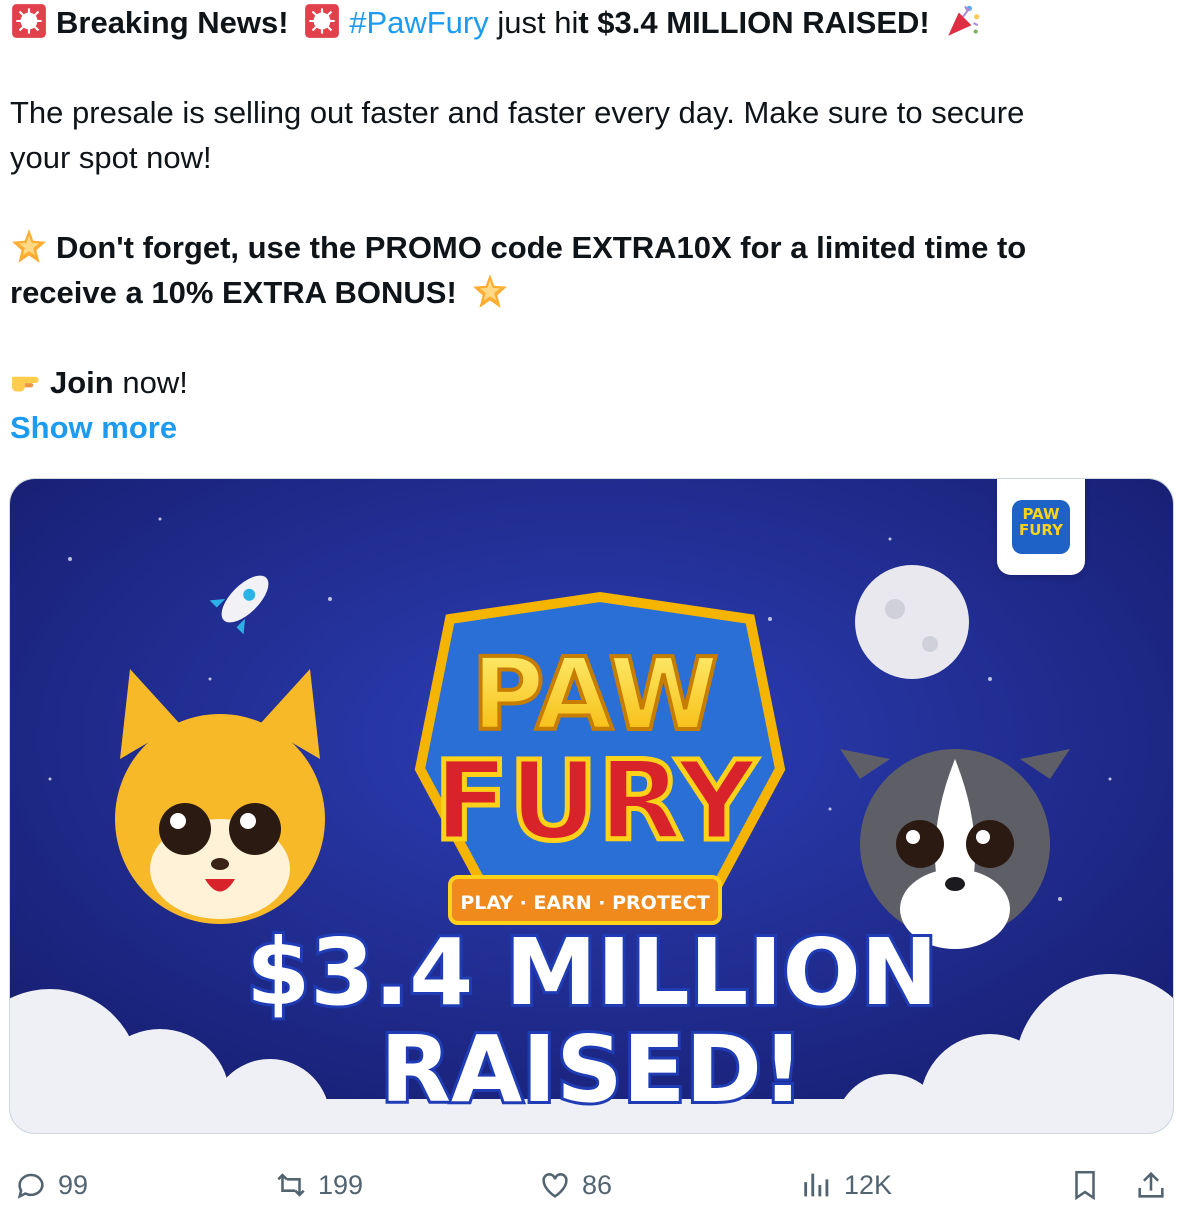  I want to click on reply-count: 99, so click(73, 1184).